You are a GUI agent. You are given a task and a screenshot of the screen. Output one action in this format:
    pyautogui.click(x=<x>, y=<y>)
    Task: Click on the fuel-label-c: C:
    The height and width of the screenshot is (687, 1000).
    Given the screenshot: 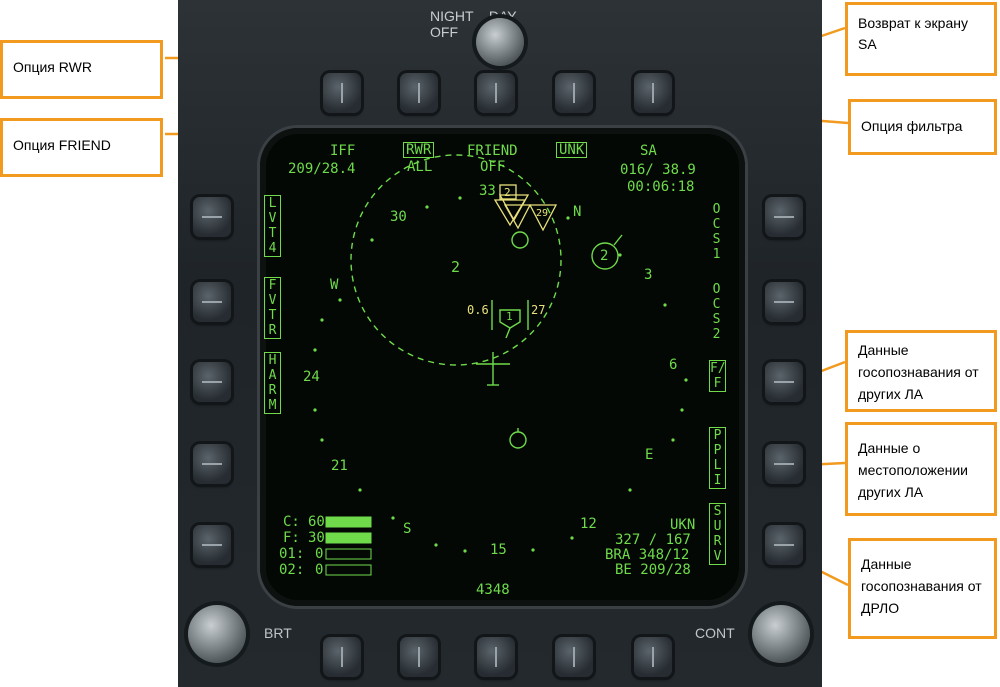 What is the action you would take?
    pyautogui.click(x=291, y=522)
    